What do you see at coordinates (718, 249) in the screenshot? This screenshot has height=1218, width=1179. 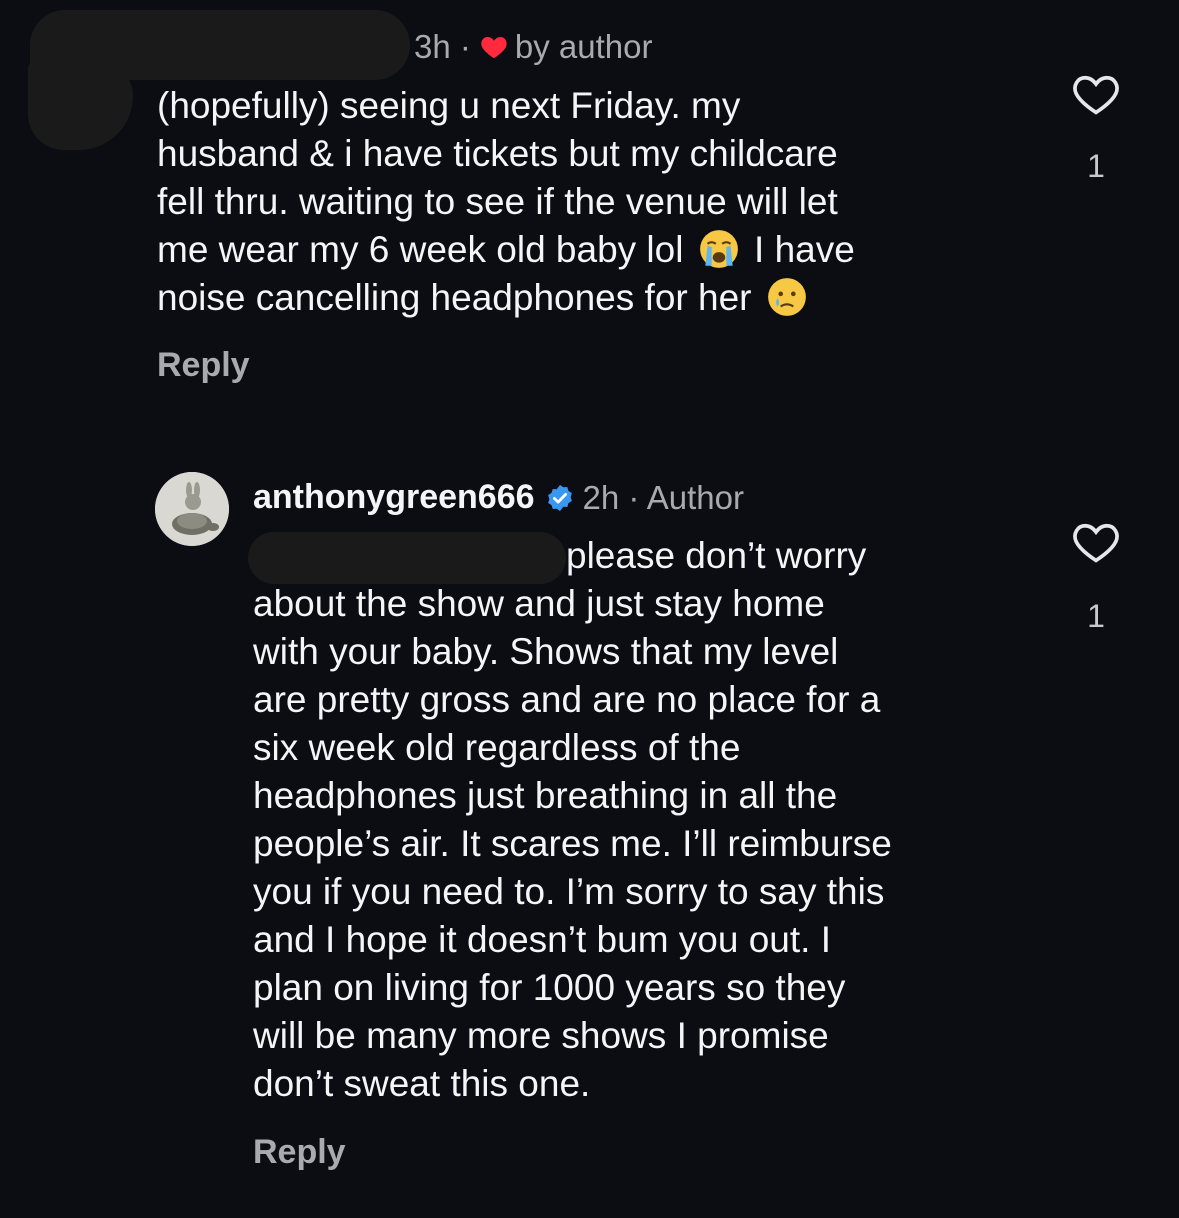 I see `crying-face-emoji` at bounding box center [718, 249].